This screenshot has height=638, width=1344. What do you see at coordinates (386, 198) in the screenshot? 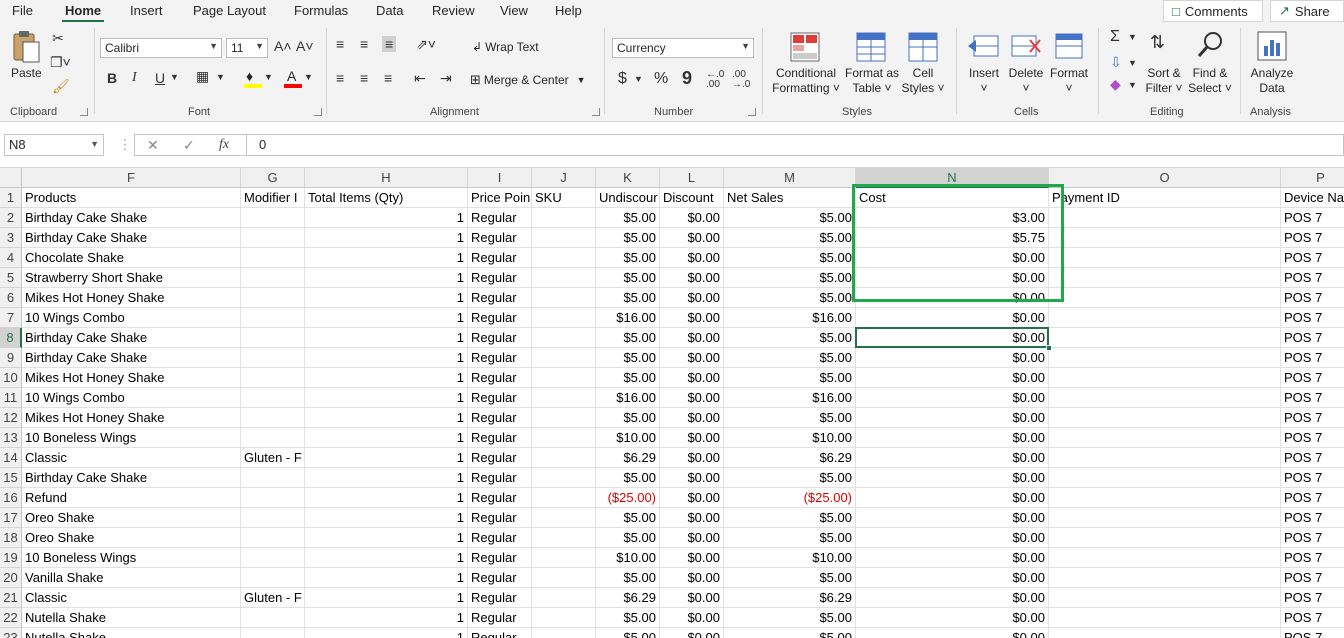
I see `header-cell: Total Items (Qty)` at bounding box center [386, 198].